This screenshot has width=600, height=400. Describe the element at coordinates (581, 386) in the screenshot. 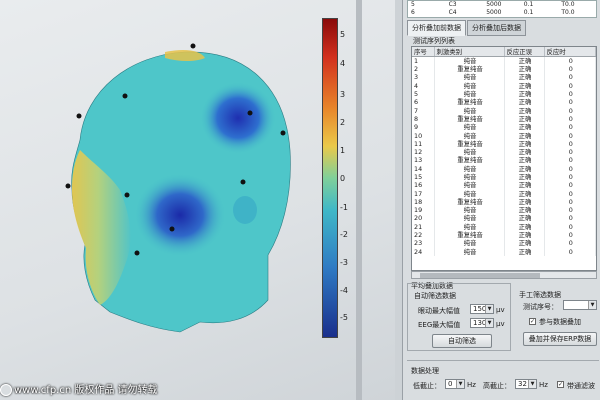

I see `bandpass-label: 带通滤波` at that location.